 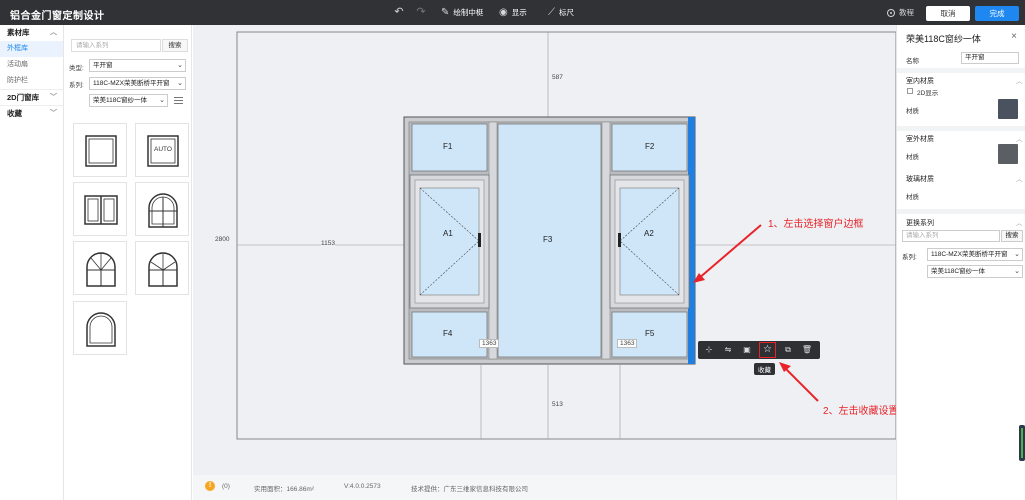 I want to click on draw-mullion-label: 绘制中梃, so click(x=468, y=12).